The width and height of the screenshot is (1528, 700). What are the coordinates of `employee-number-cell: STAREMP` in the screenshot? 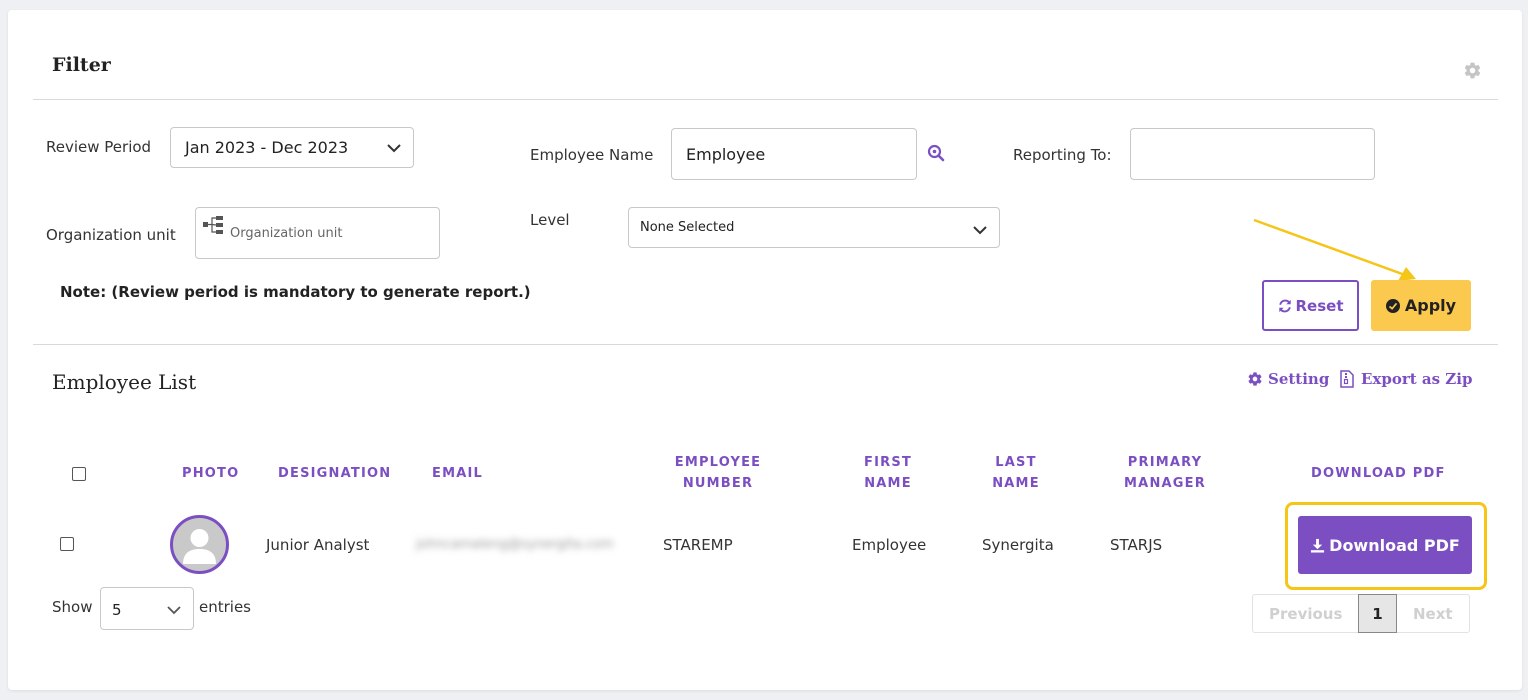 It's located at (698, 545).